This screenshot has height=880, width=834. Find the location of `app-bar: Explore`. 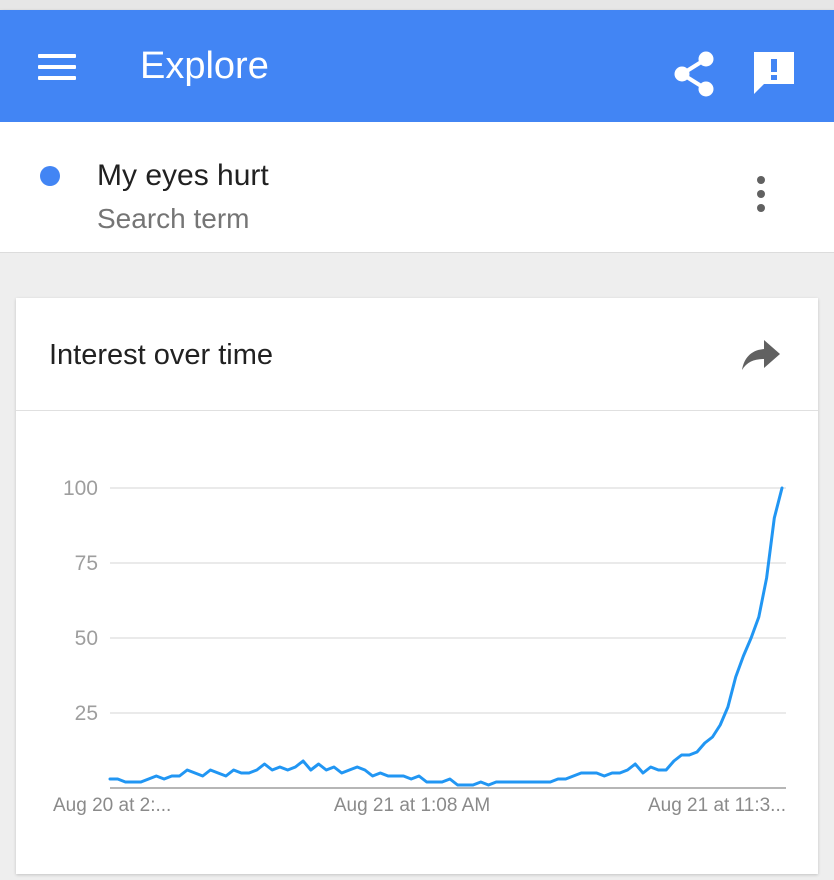

app-bar: Explore is located at coordinates (417, 66).